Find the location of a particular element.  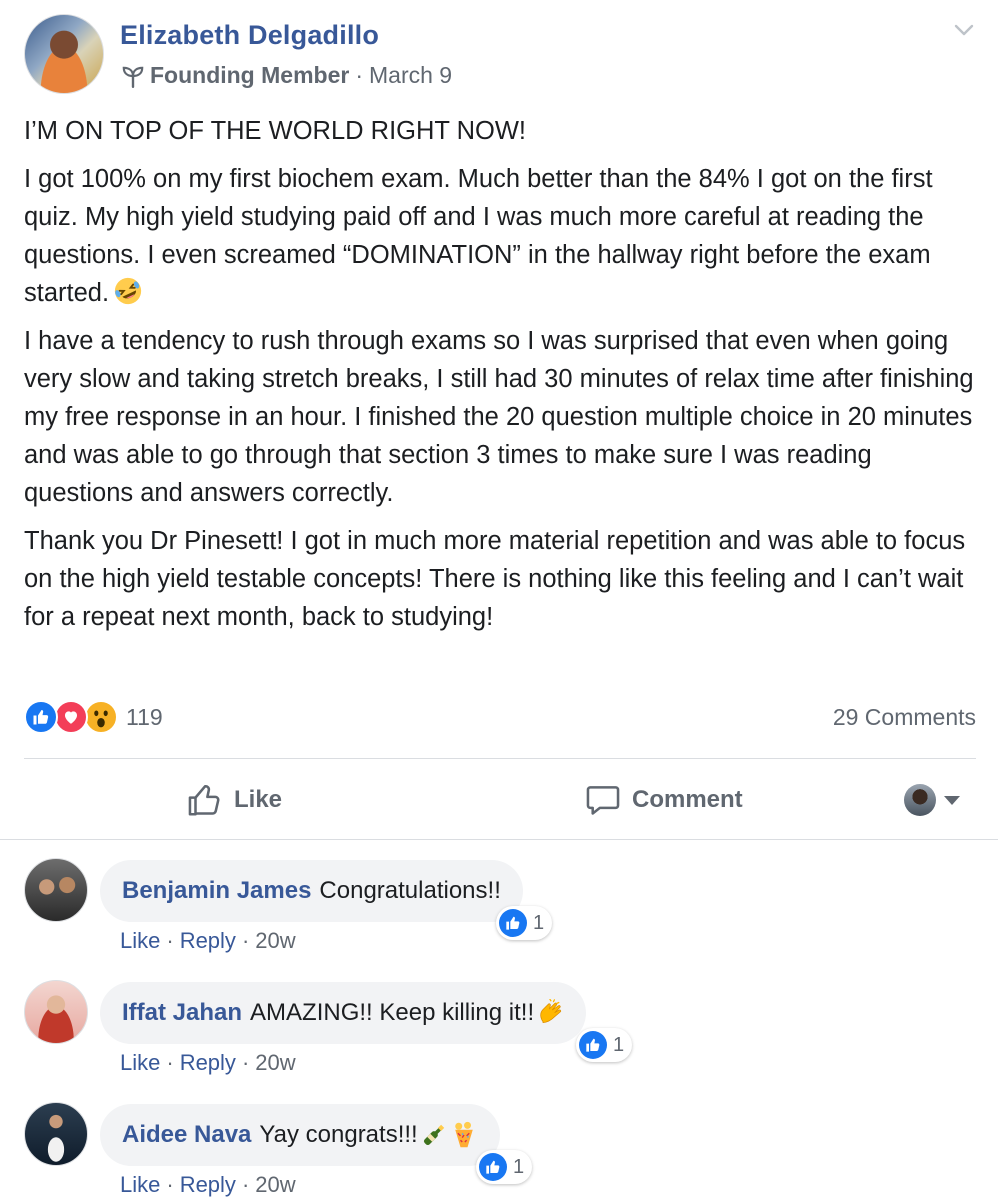

rolling-laughing-emoji is located at coordinates (128, 291).